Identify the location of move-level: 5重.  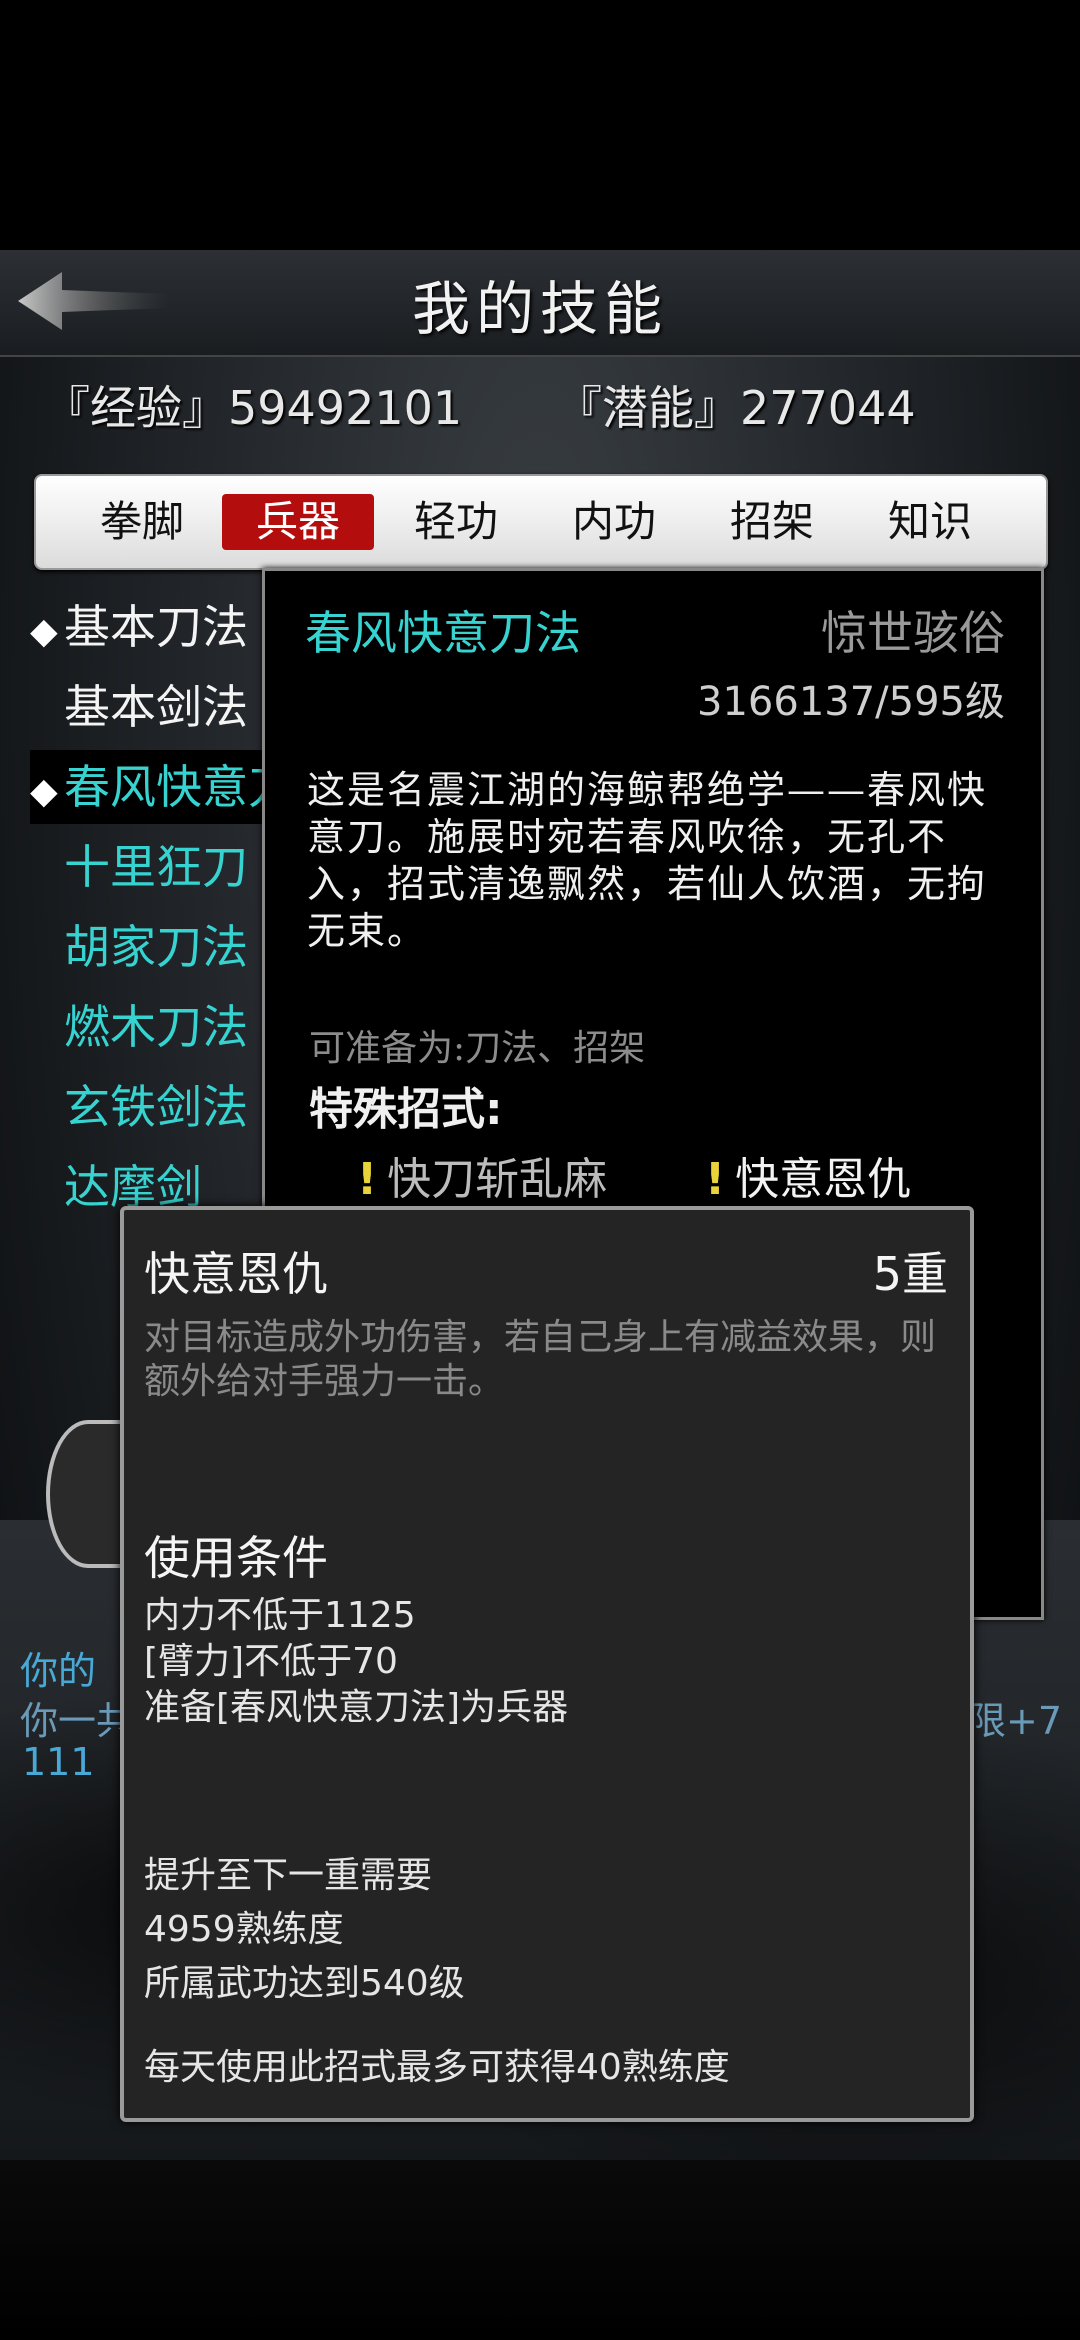
(910, 1274).